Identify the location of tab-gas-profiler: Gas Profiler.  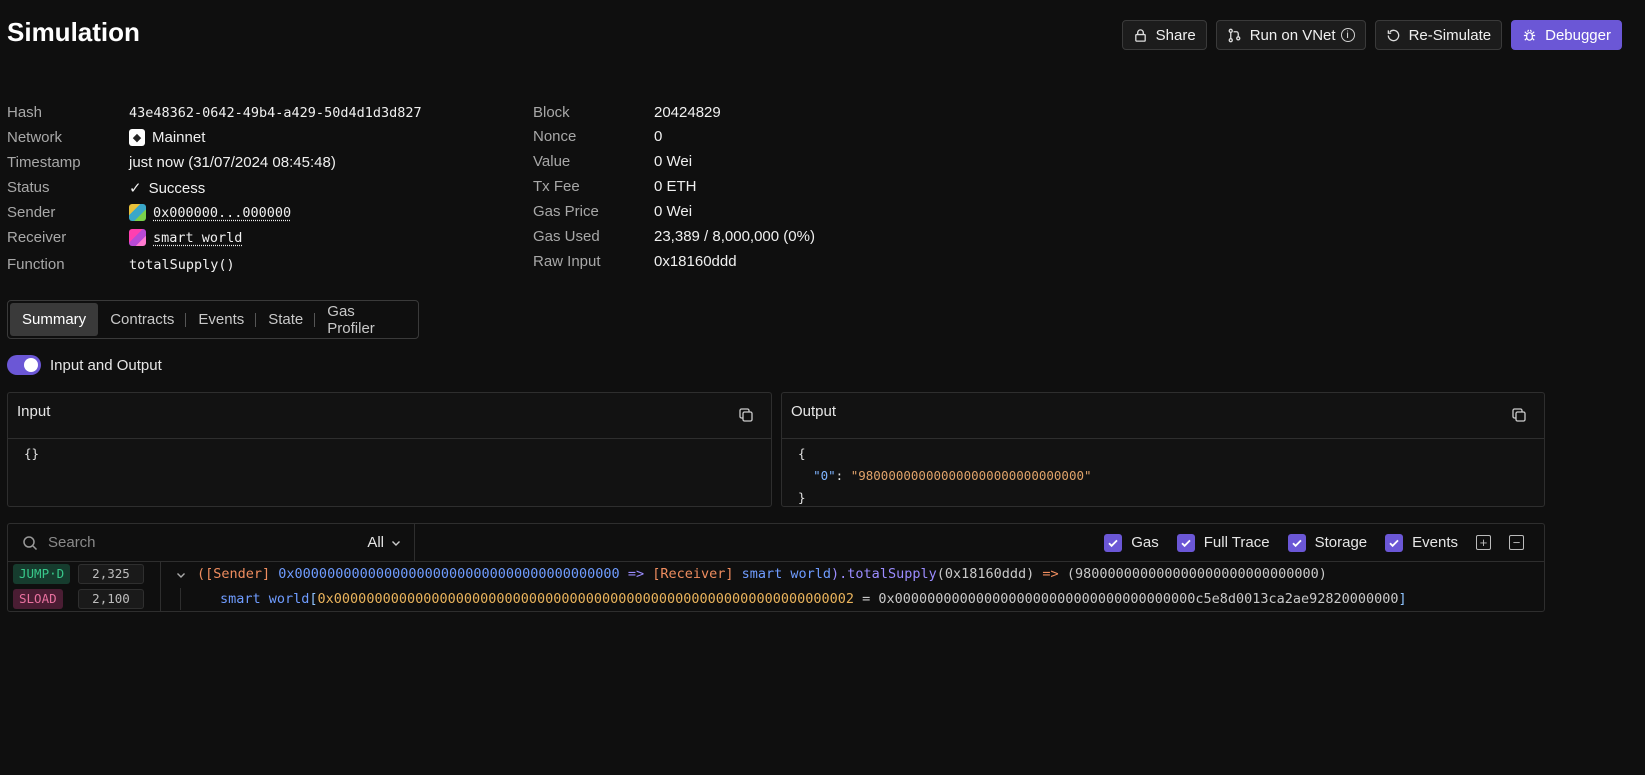
(365, 320).